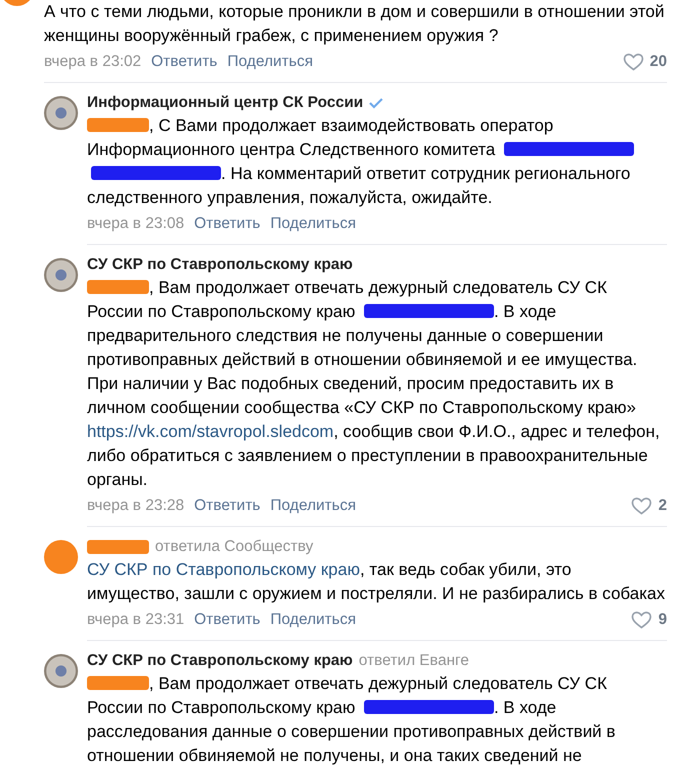 This screenshot has width=683, height=777. What do you see at coordinates (93, 62) in the screenshot?
I see `comment-date: вчера в 23:02` at bounding box center [93, 62].